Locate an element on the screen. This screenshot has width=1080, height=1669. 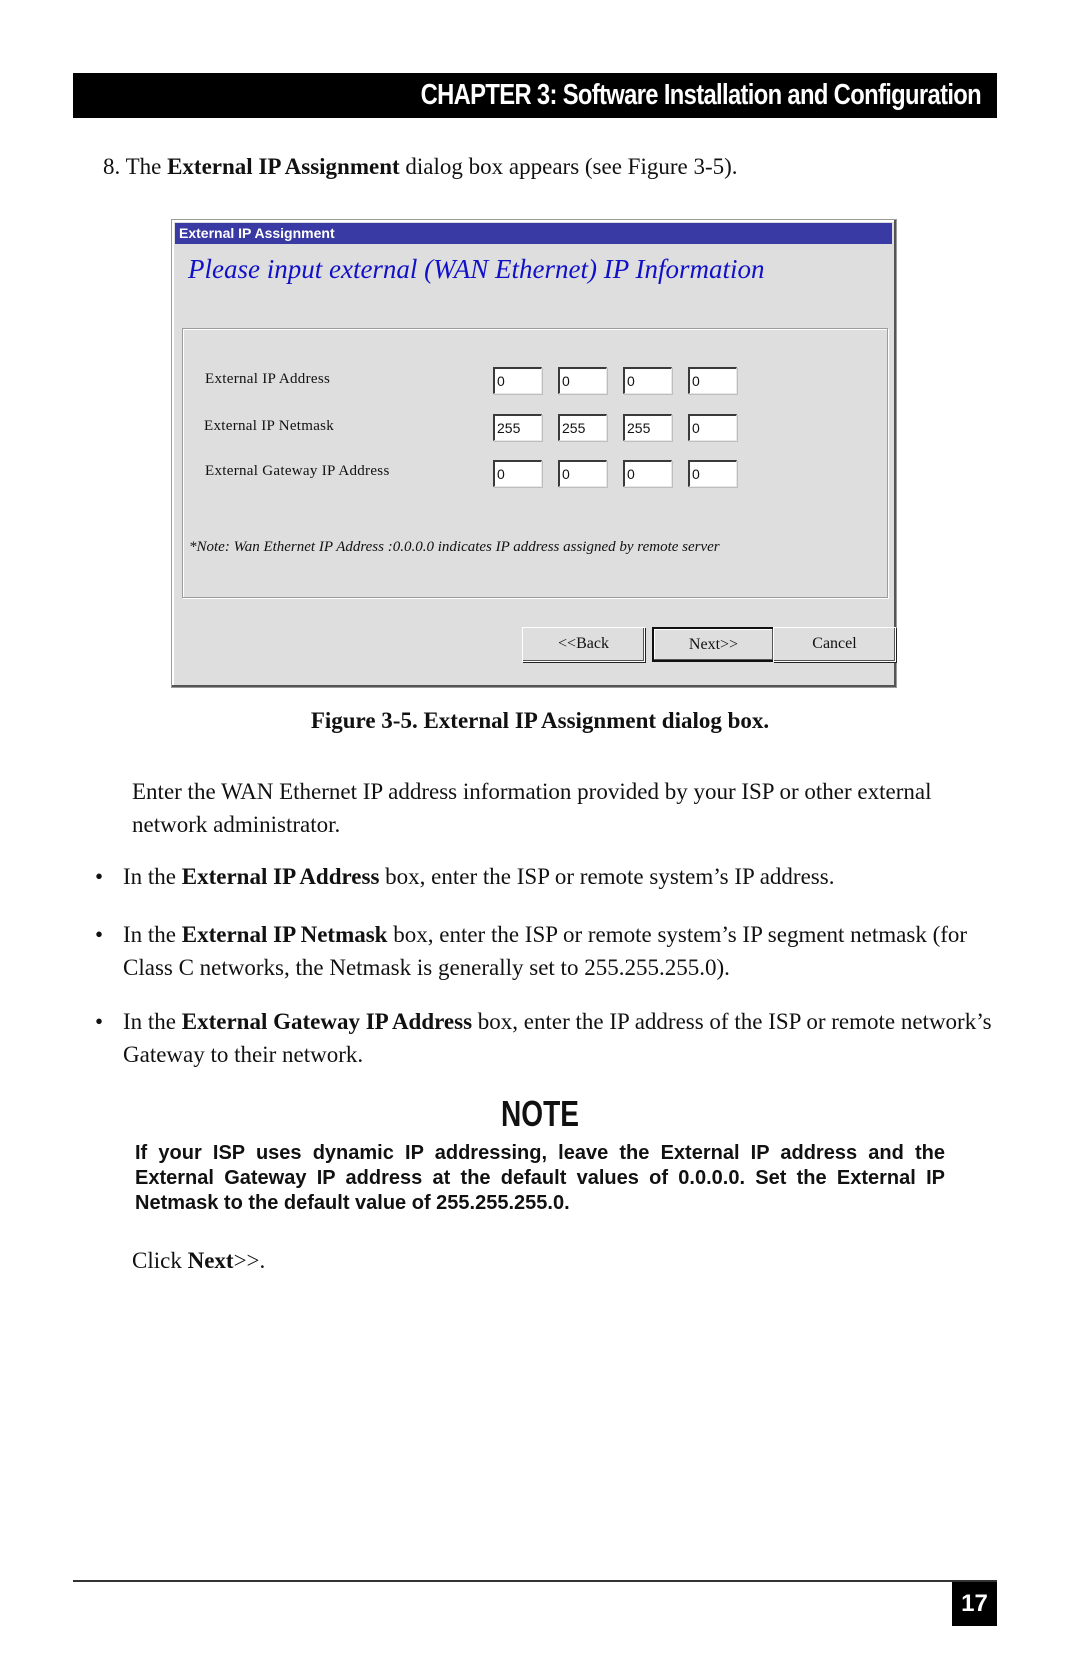
page-number: 17 is located at coordinates (974, 1604).